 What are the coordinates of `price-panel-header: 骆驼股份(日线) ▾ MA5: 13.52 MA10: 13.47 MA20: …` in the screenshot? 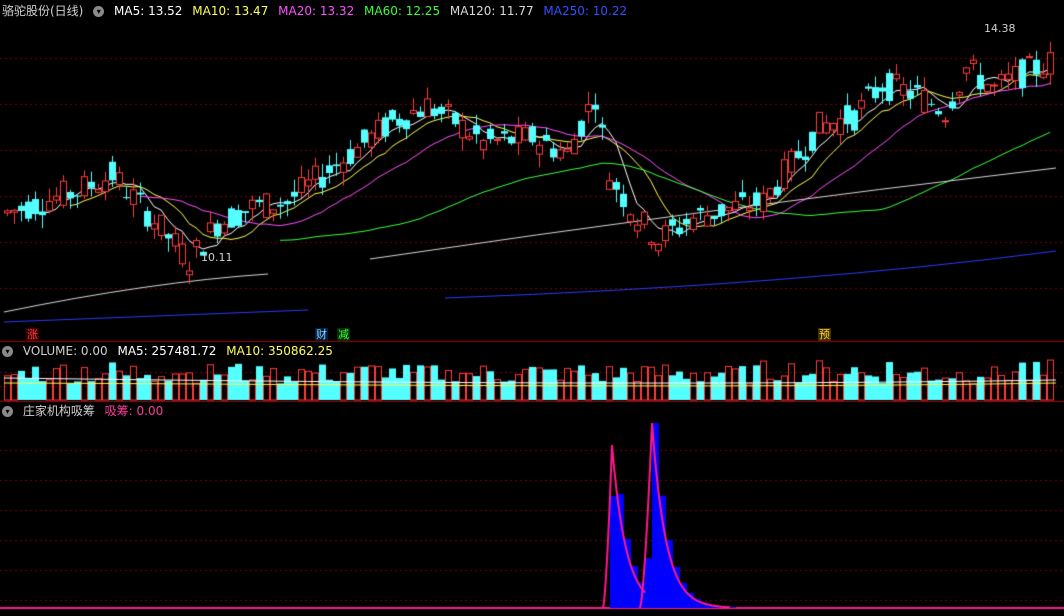 It's located at (317, 11).